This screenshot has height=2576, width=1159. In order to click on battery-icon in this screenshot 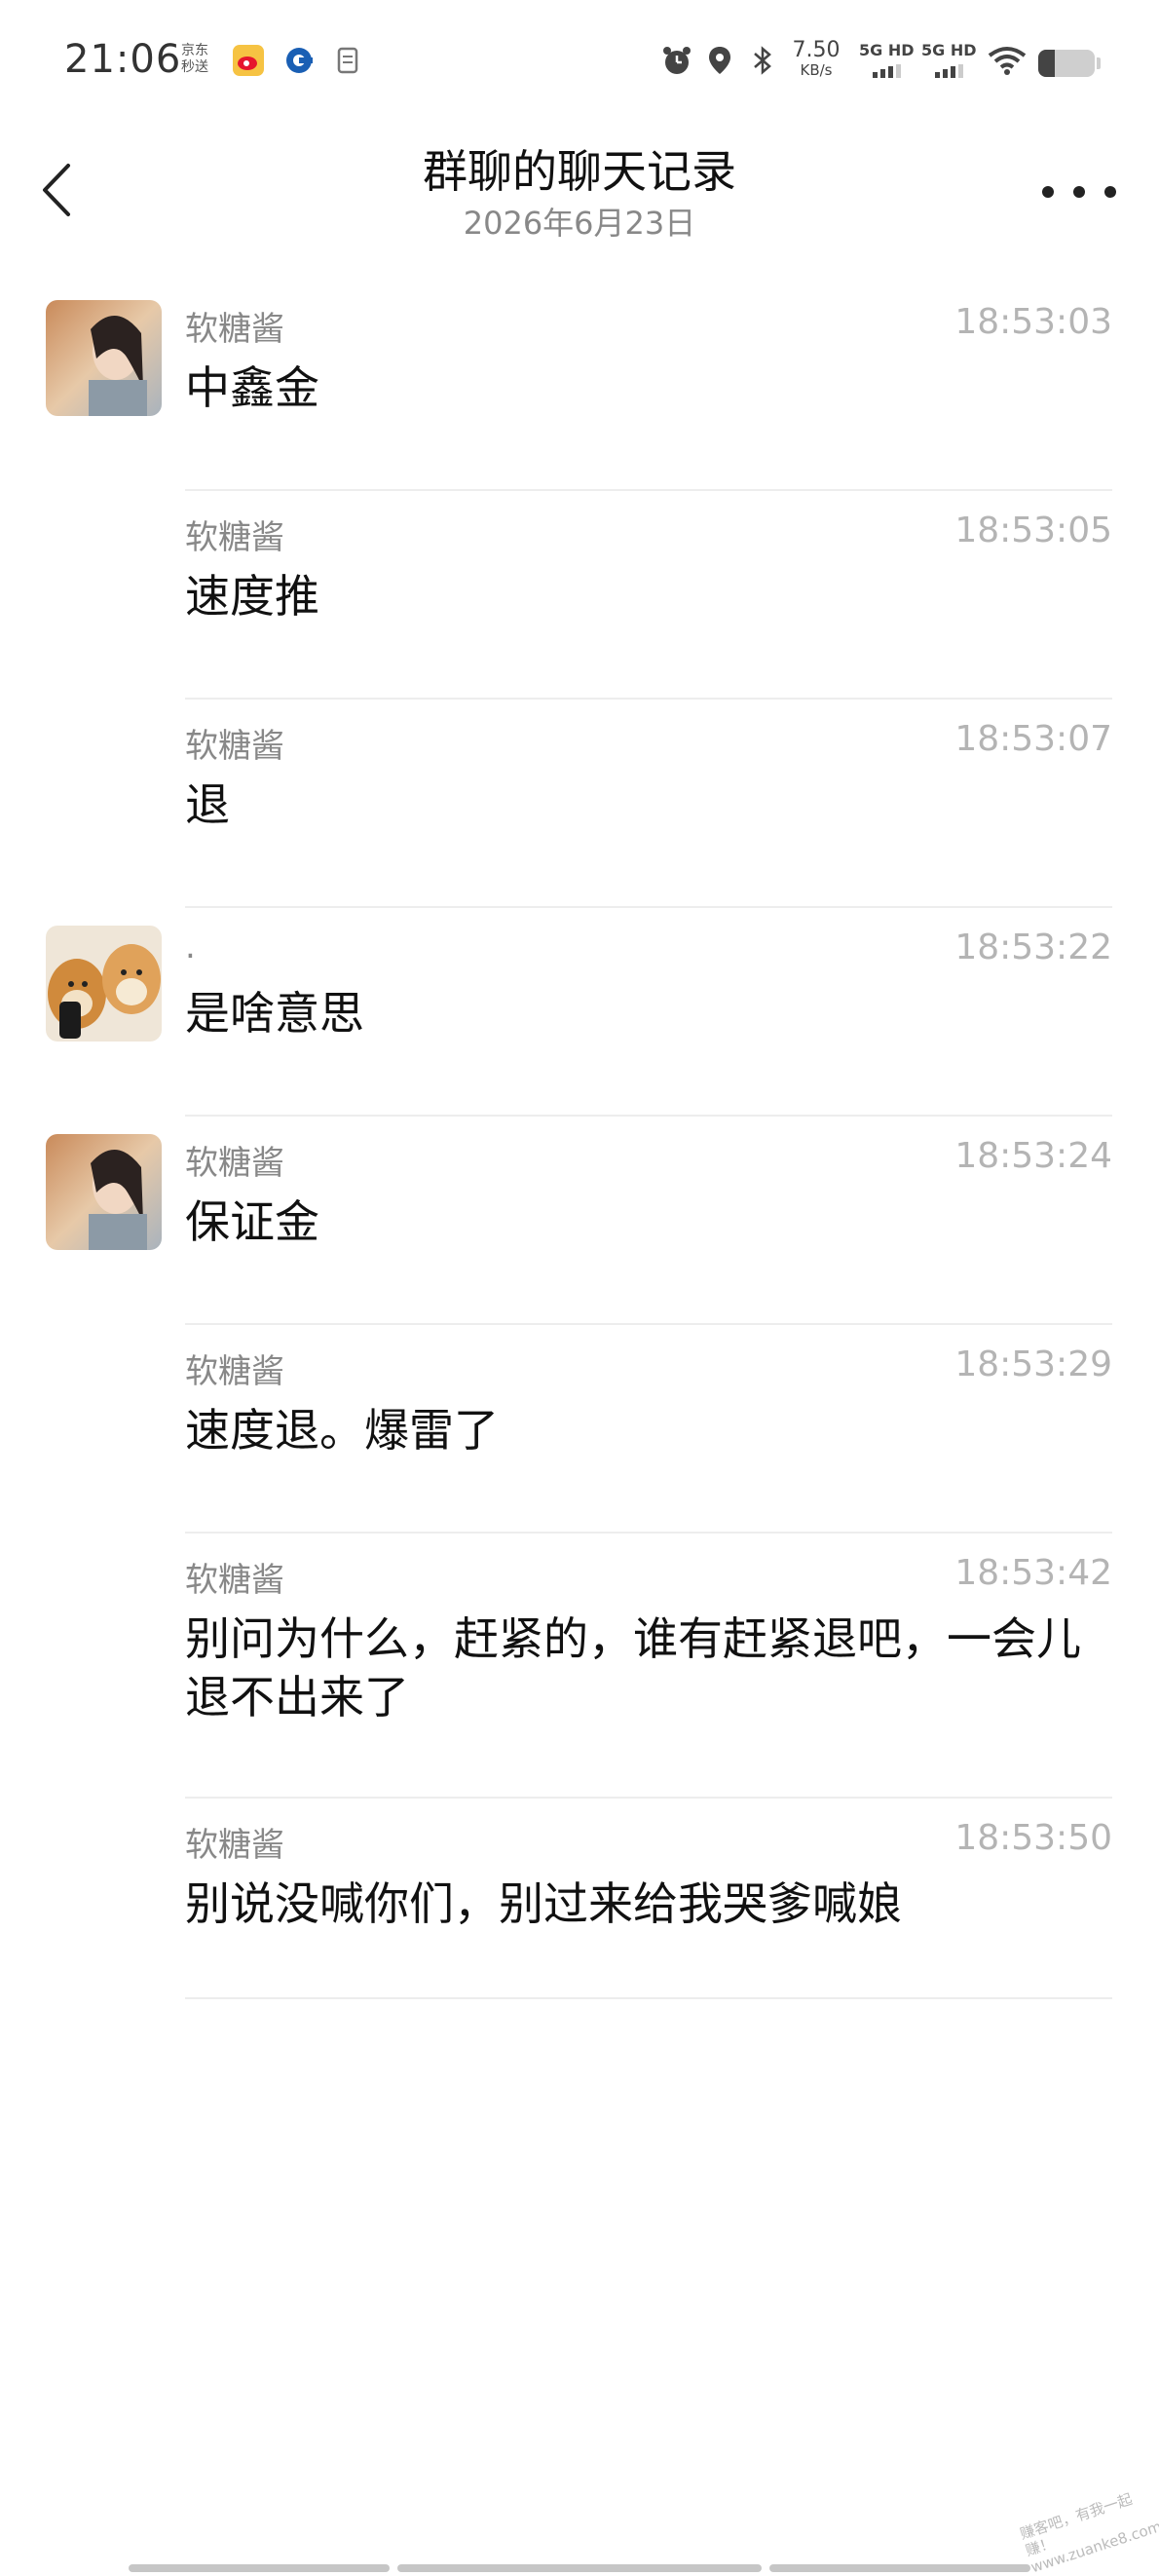, I will do `click(1066, 63)`.